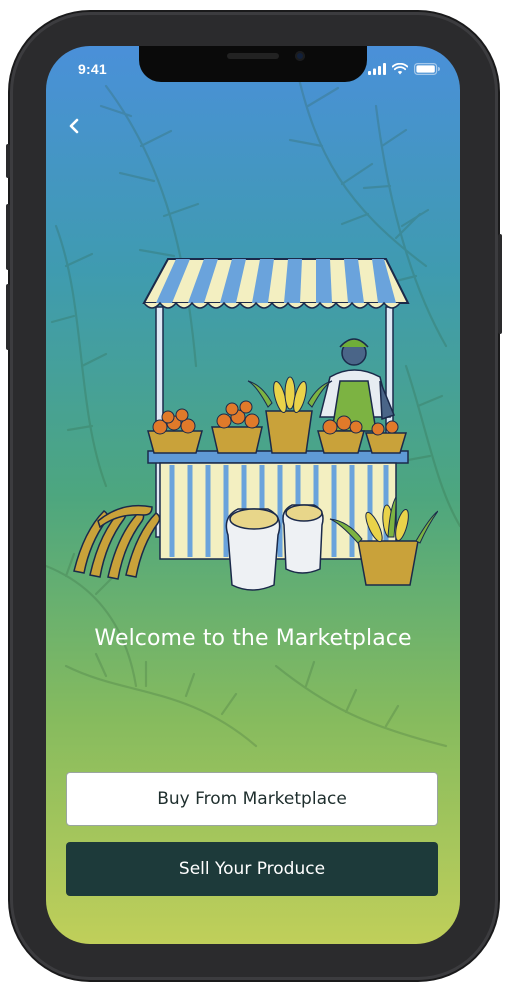  I want to click on silent-switch, so click(8, 161).